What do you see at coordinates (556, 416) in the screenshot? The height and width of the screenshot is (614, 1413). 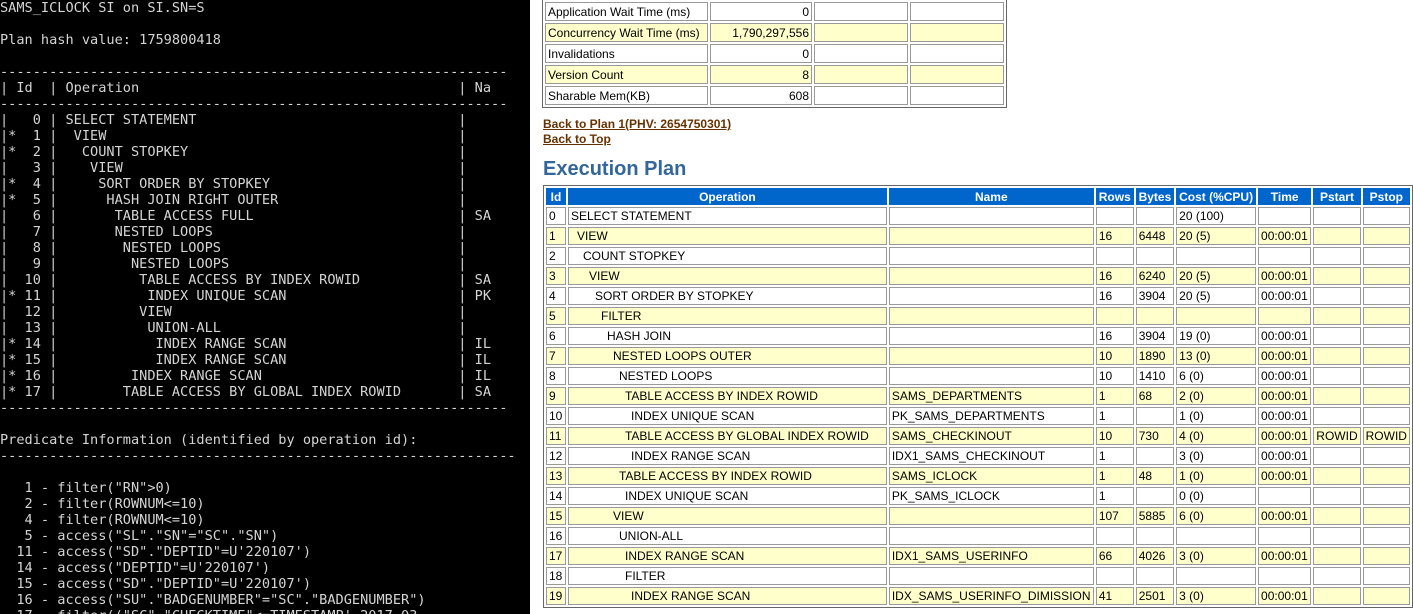 I see `plan-id-cell: 10` at bounding box center [556, 416].